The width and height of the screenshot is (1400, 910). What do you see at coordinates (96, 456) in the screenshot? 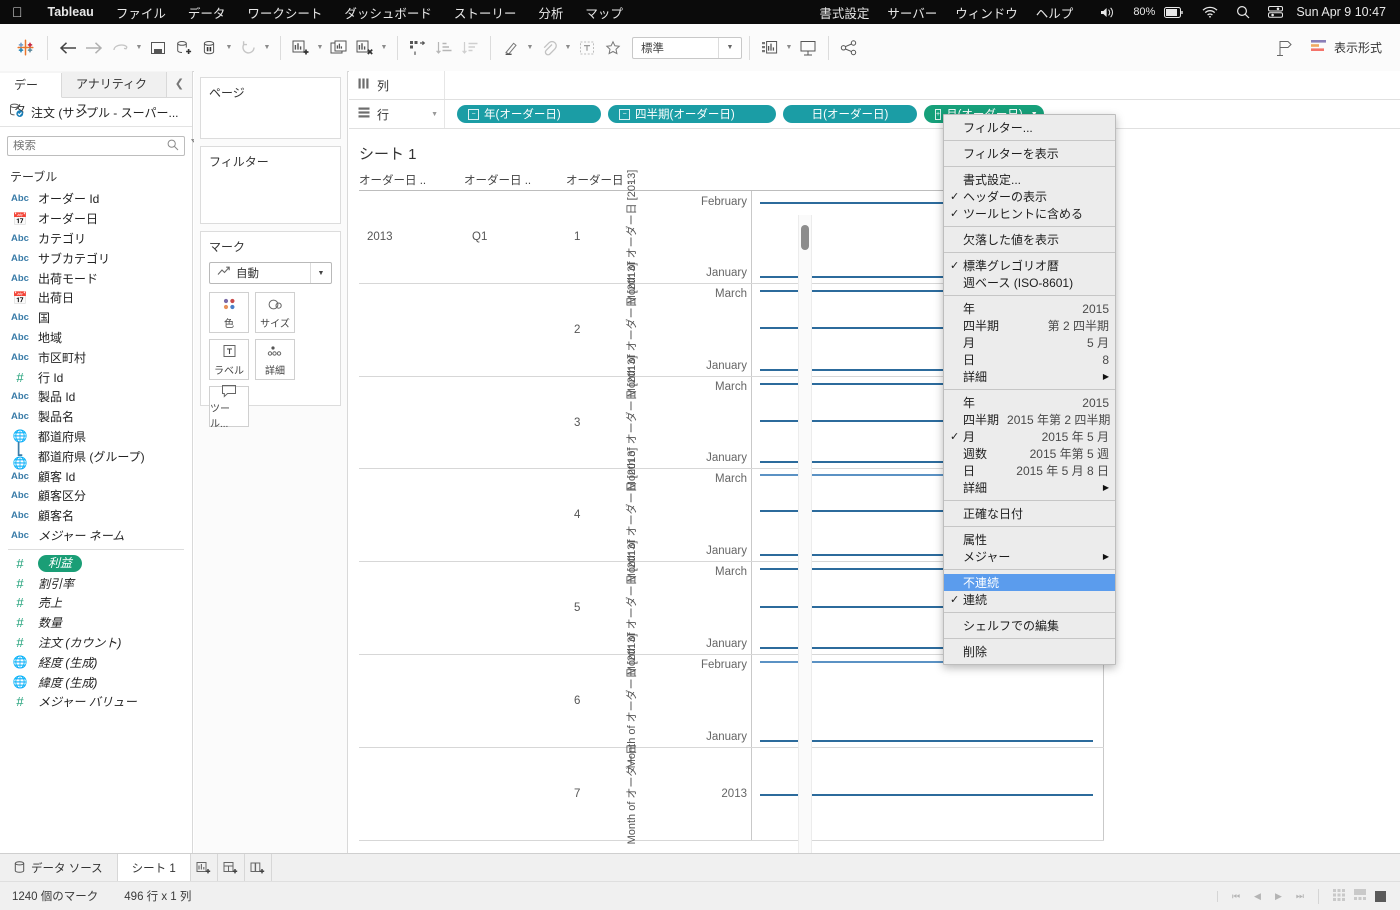
I see `field-prefecture-group: ⎣🌐 都道府県 (グループ)` at bounding box center [96, 456].